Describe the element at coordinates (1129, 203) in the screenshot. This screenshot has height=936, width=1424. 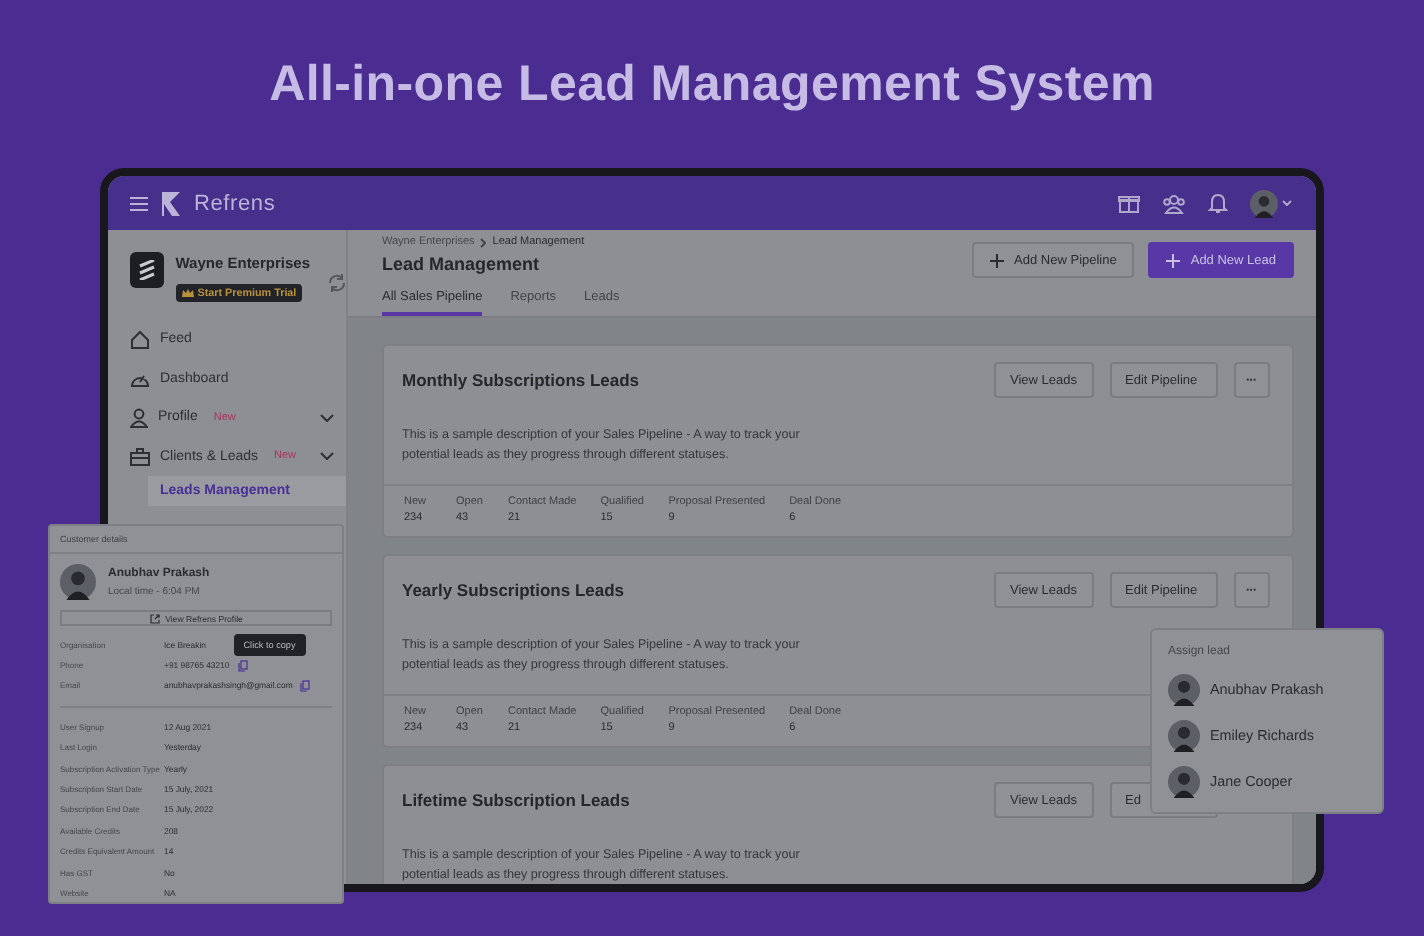
I see `gift-icon` at that location.